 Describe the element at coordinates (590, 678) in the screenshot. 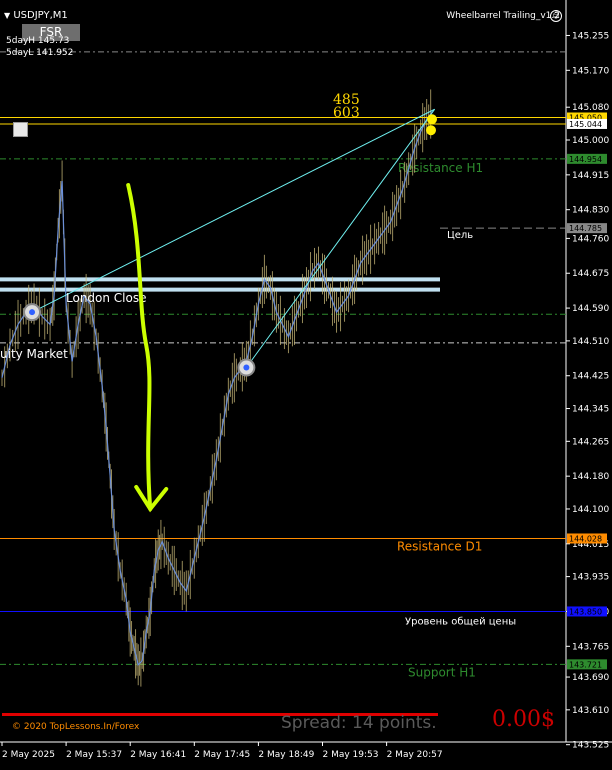

I see `y-tick-label: 143.690` at that location.